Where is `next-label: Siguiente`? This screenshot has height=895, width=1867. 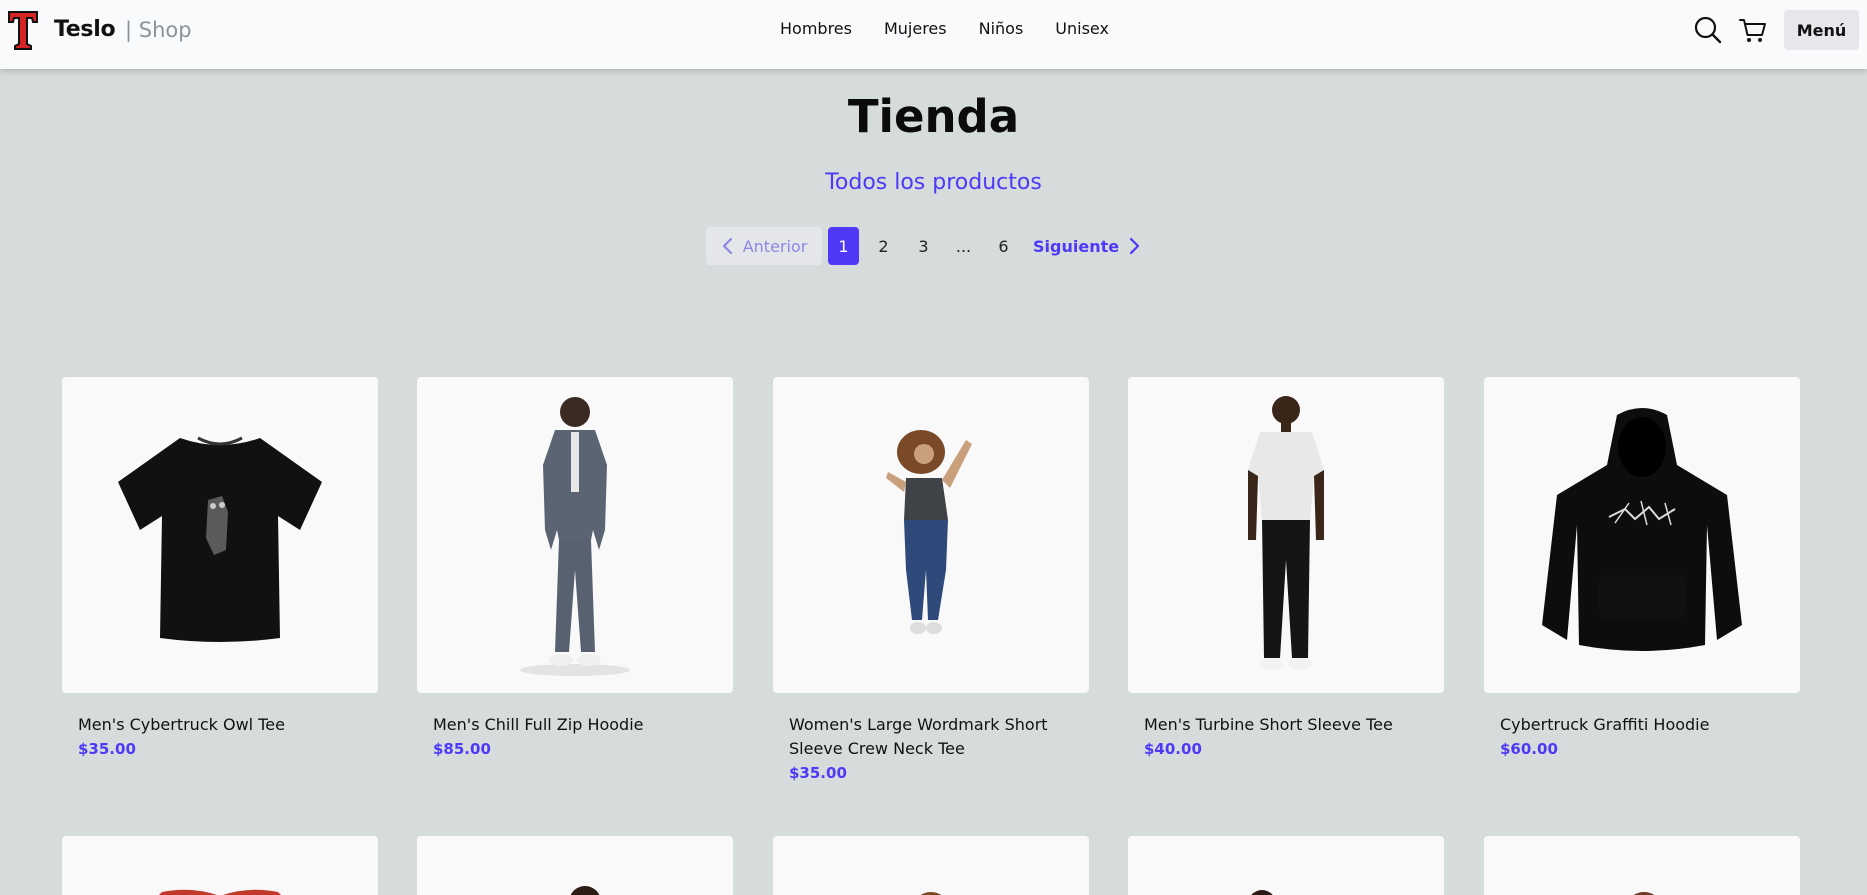
next-label: Siguiente is located at coordinates (1076, 246).